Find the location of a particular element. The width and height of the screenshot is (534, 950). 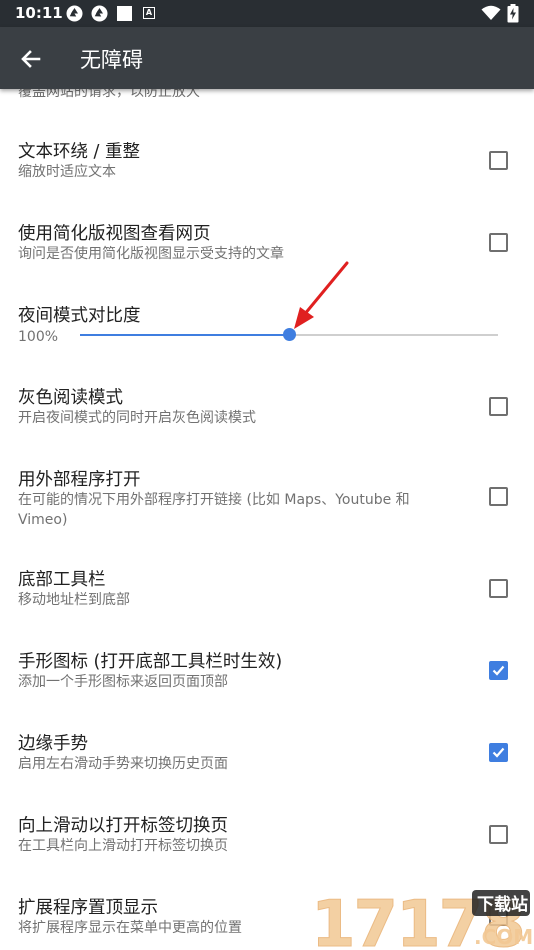

status-time: 10:11 is located at coordinates (39, 13).